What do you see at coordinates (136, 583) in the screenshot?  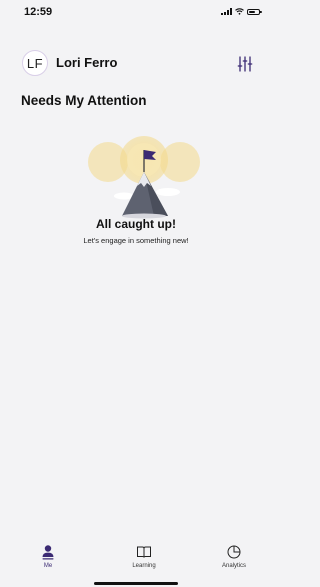 I see `home-indicator` at bounding box center [136, 583].